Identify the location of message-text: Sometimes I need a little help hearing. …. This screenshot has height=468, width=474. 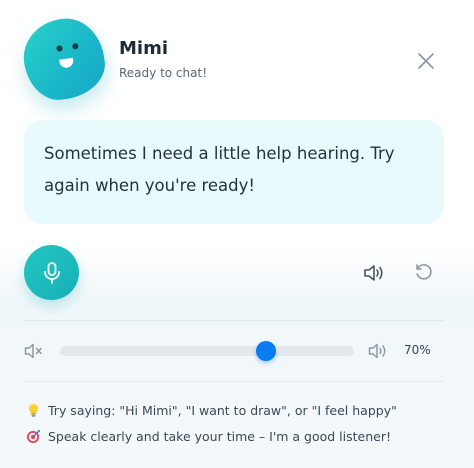
(219, 169).